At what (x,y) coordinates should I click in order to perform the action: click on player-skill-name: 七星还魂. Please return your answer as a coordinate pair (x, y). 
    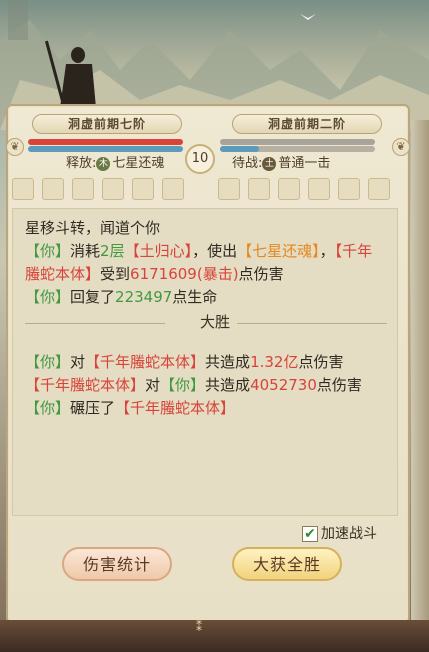
    Looking at the image, I should click on (138, 163).